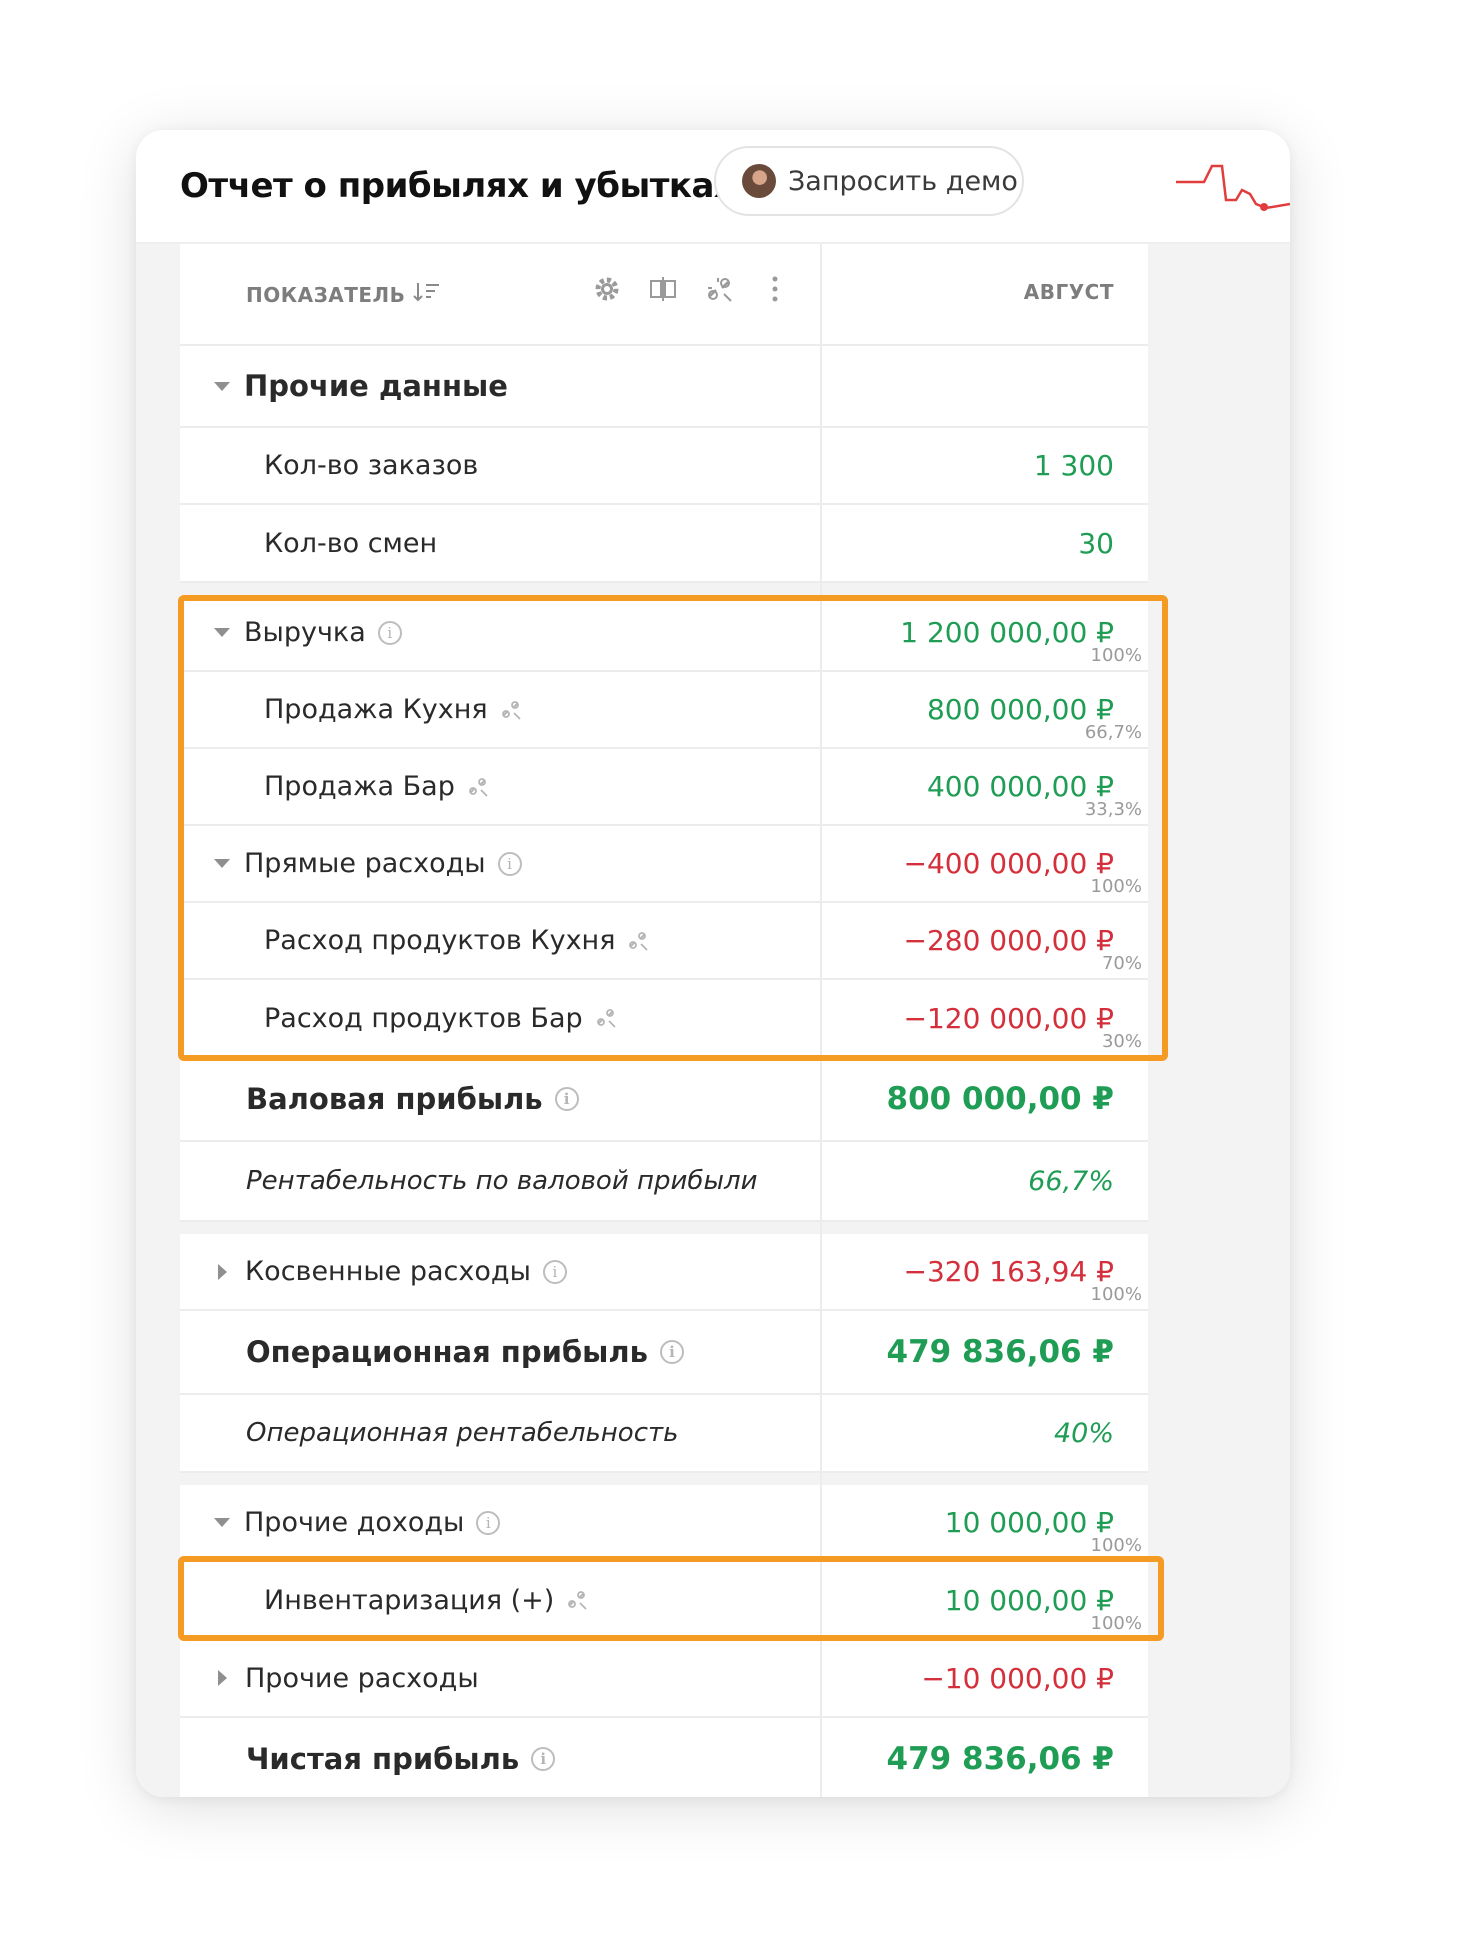 The width and height of the screenshot is (1467, 1940). I want to click on sort-icon, so click(427, 295).